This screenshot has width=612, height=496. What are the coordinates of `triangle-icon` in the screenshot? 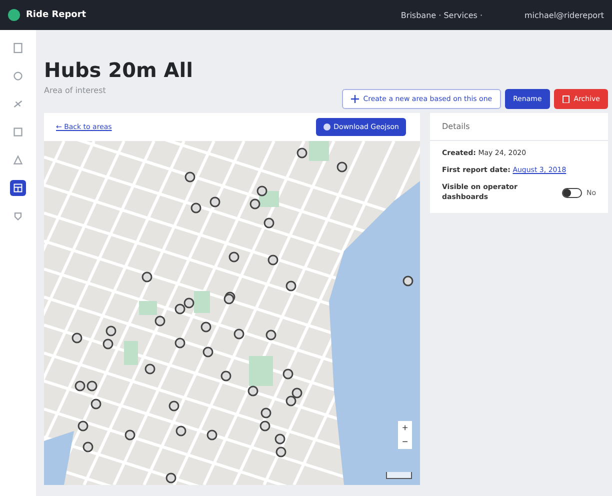 It's located at (18, 160).